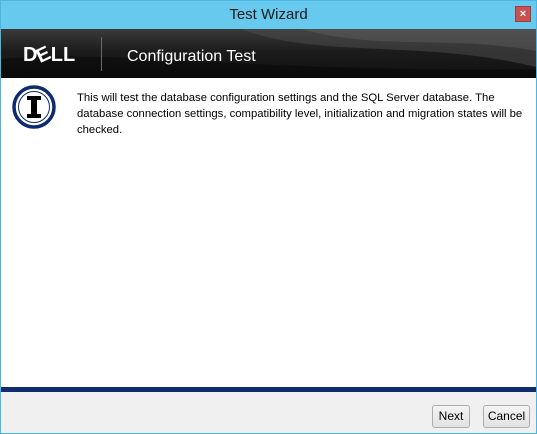  What do you see at coordinates (506, 416) in the screenshot?
I see `cancel-button: Cancel` at bounding box center [506, 416].